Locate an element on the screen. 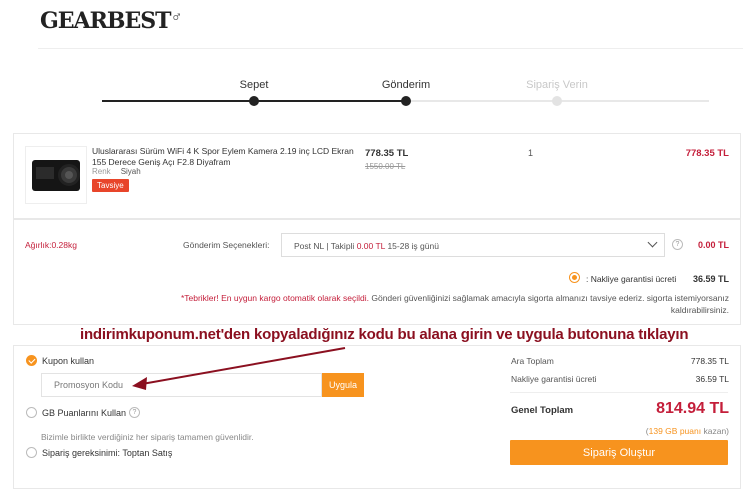 The image size is (750, 498). quantity: 1 is located at coordinates (531, 153).